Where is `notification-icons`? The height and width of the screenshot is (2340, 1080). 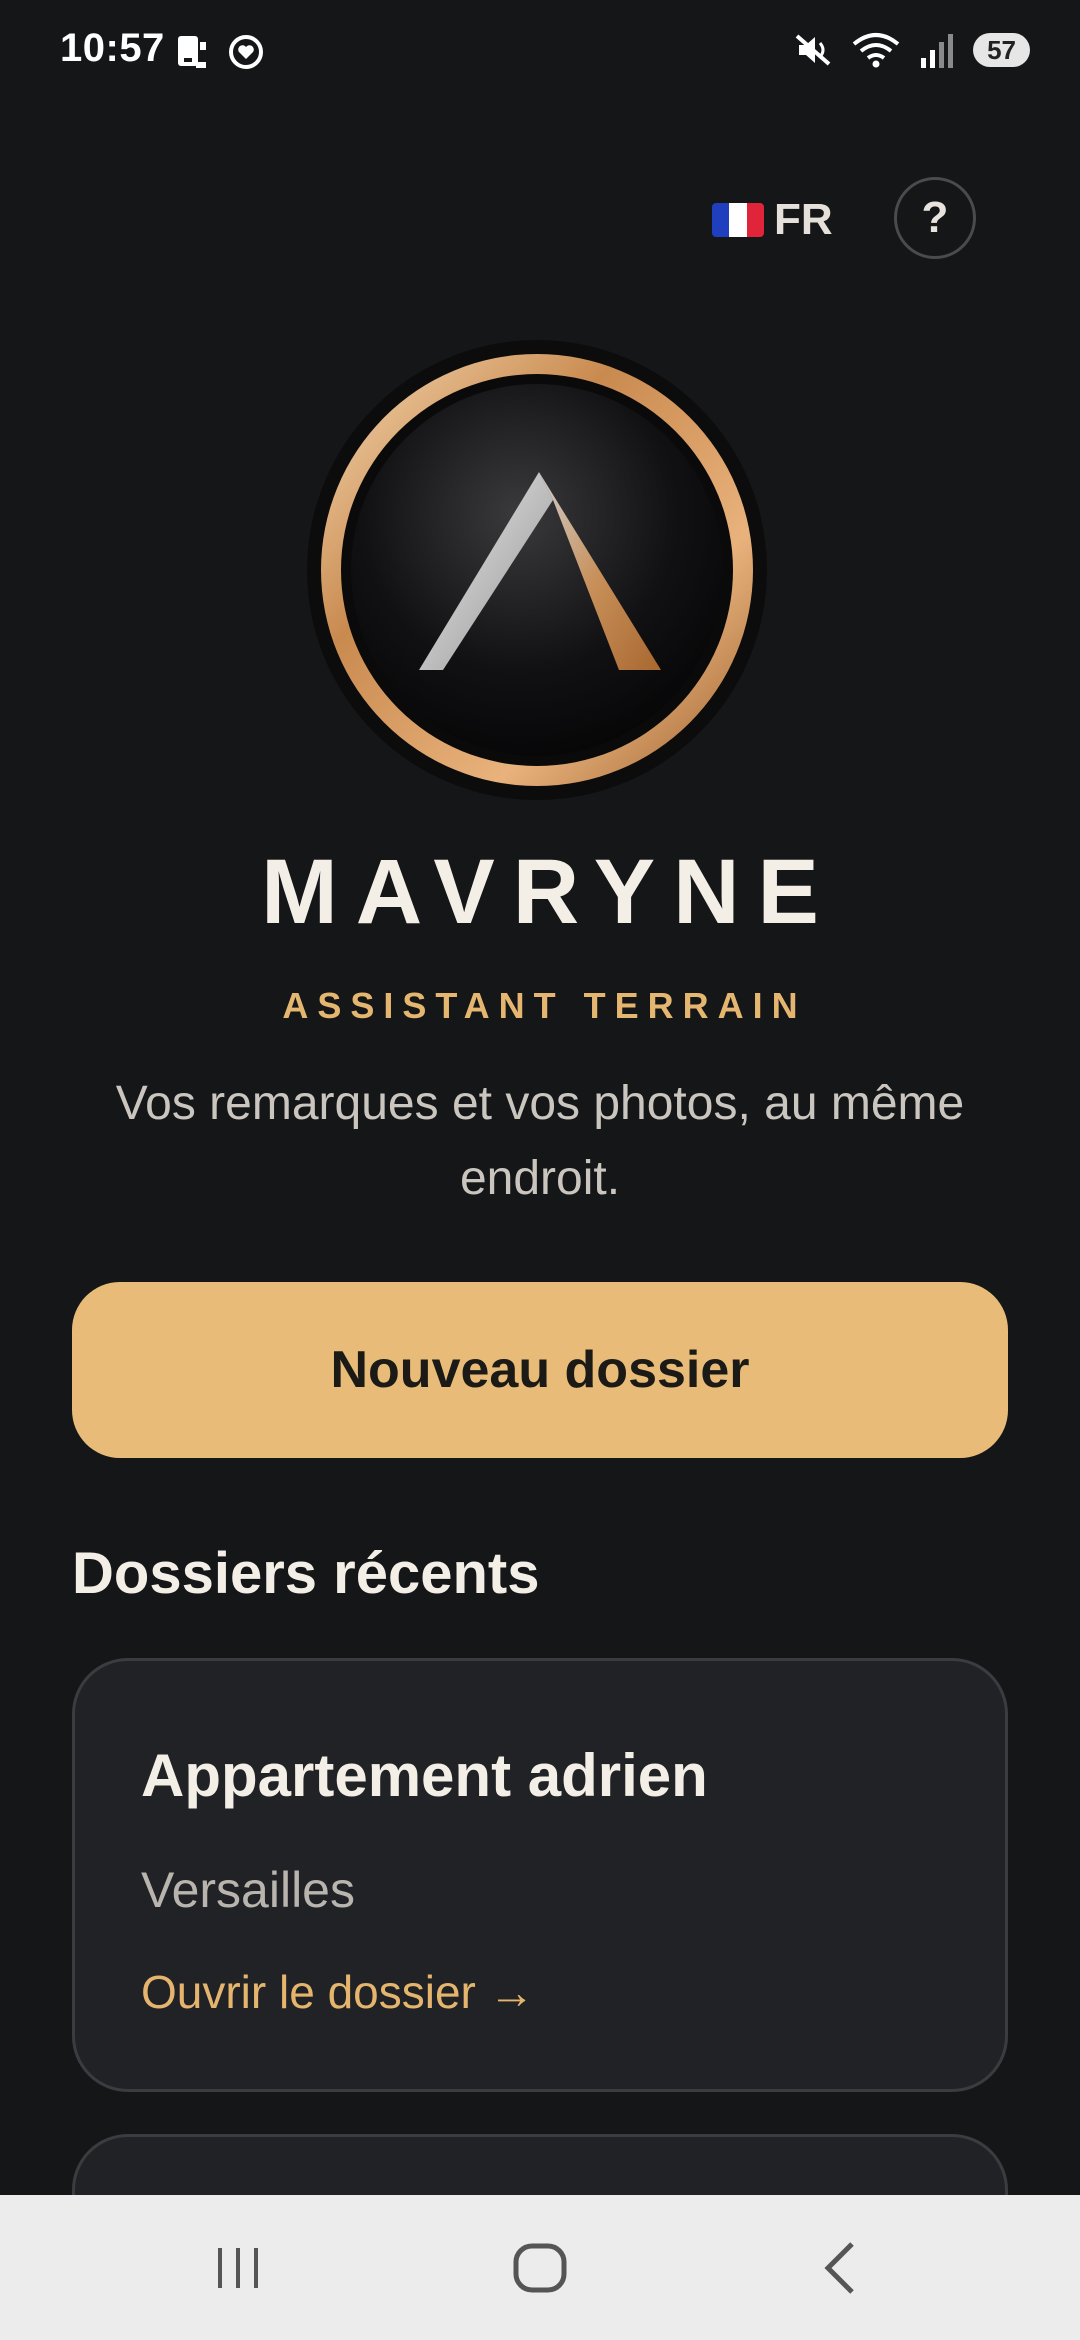 notification-icons is located at coordinates (219, 52).